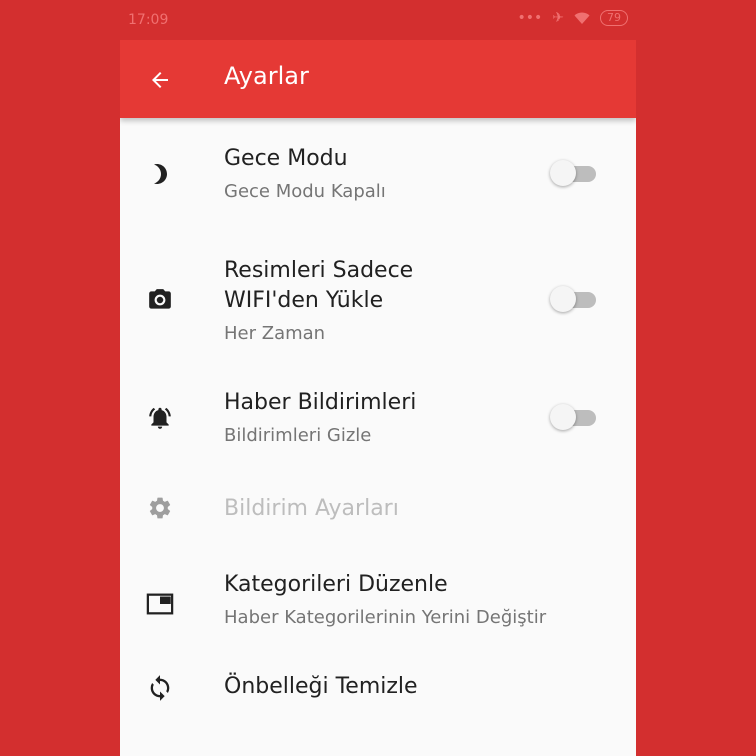  Describe the element at coordinates (321, 686) in the screenshot. I see `setting-title: Önbelleği Temizle` at that location.